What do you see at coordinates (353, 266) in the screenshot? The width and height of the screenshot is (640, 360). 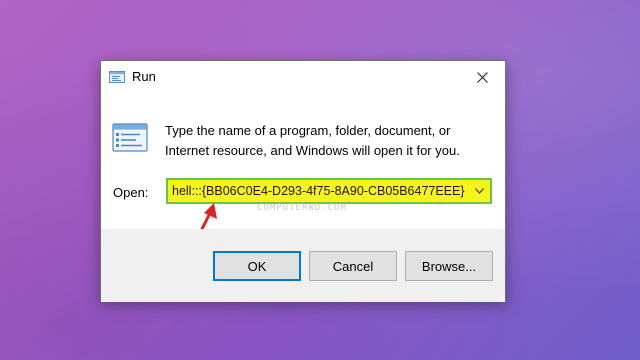 I see `cancel-button: Cancel` at bounding box center [353, 266].